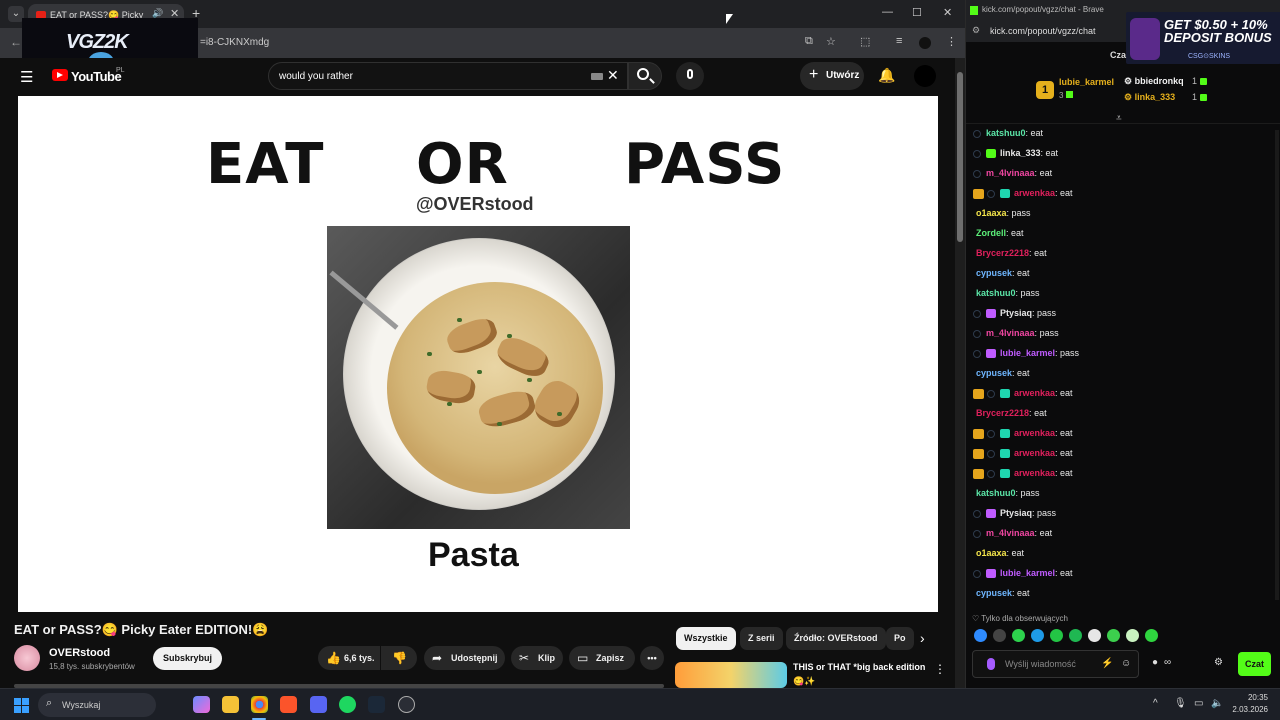 This screenshot has height=720, width=1280. I want to click on chat-username: Brycerz2218, so click(1002, 413).